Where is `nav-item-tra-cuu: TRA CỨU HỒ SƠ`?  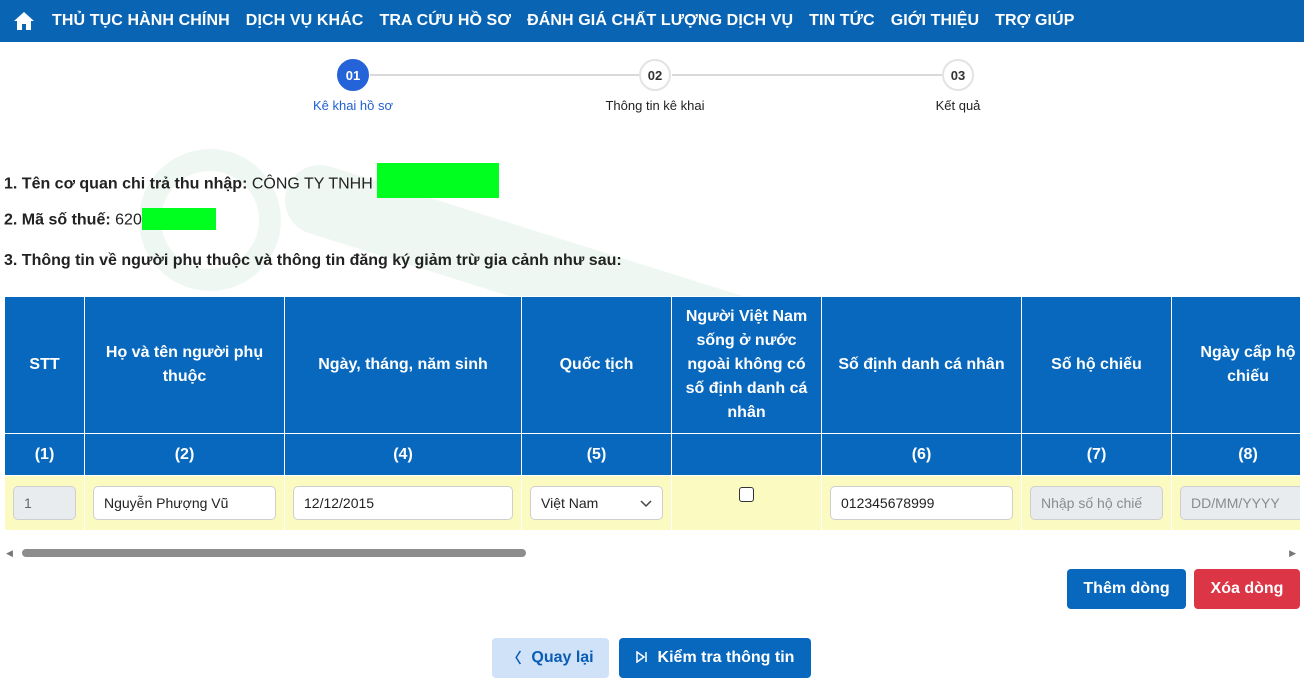 nav-item-tra-cuu: TRA CỨU HỒ SƠ is located at coordinates (445, 21).